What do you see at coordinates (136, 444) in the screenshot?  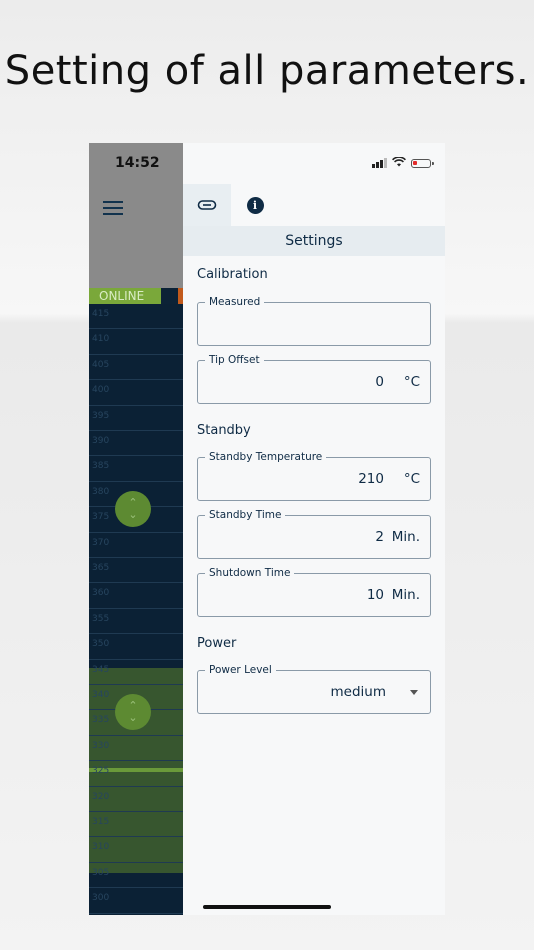 I see `scale-tick: 390` at bounding box center [136, 444].